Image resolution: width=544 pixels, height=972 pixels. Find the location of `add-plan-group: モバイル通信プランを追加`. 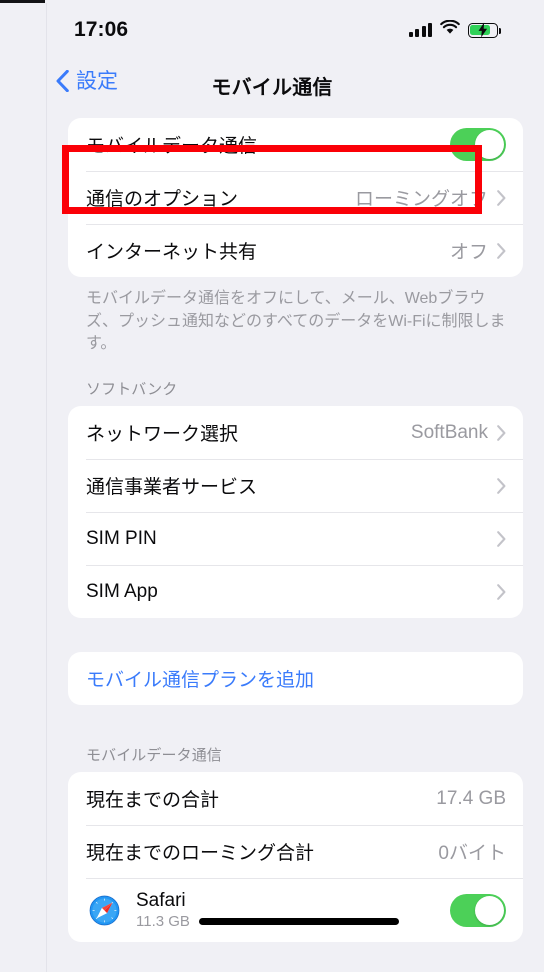

add-plan-group: モバイル通信プランを追加 is located at coordinates (295, 679).